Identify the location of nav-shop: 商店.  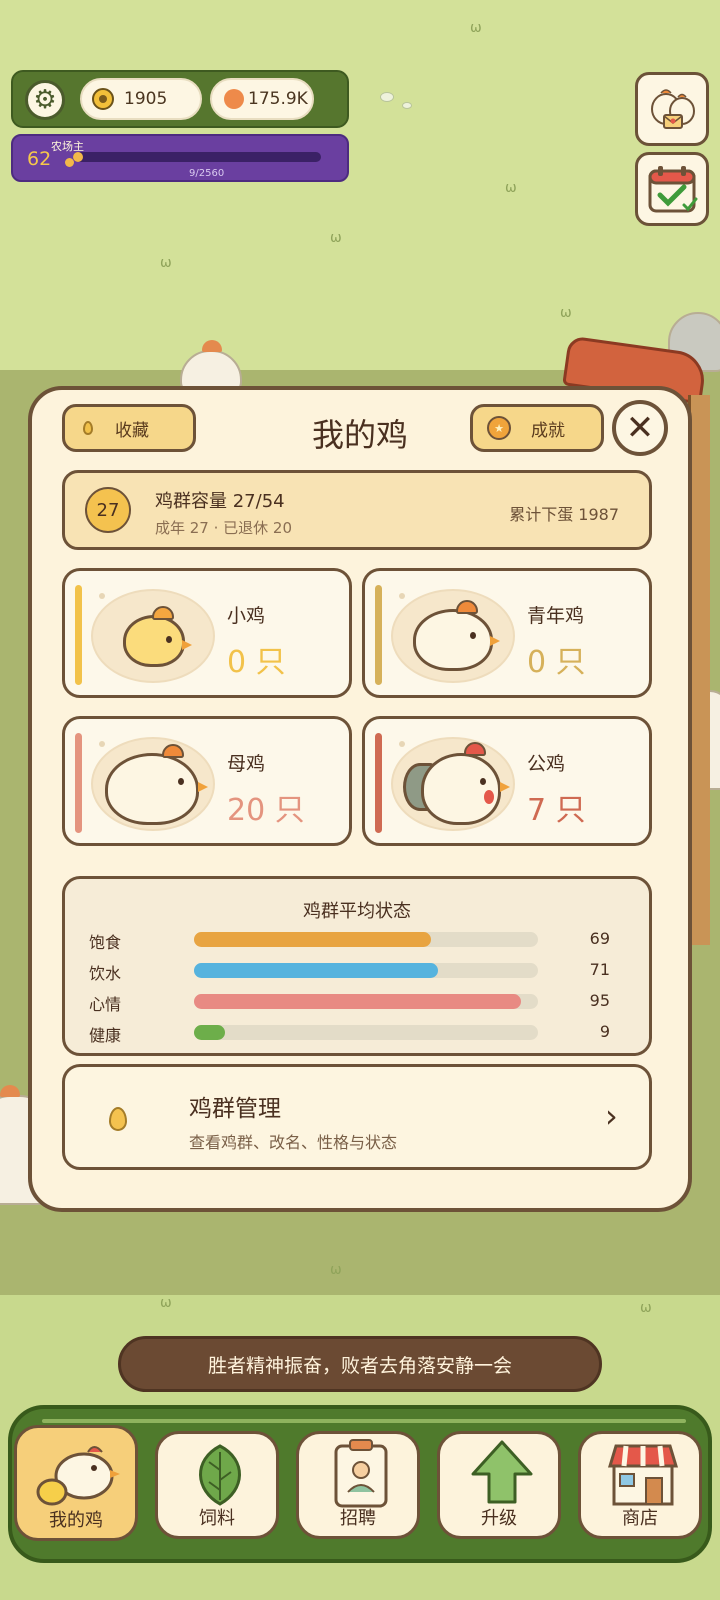
(640, 1485).